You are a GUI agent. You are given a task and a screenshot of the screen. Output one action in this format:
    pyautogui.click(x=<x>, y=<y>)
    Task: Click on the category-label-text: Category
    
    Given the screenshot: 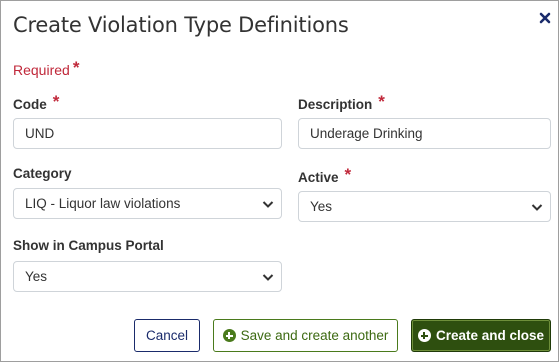 What is the action you would take?
    pyautogui.click(x=42, y=173)
    